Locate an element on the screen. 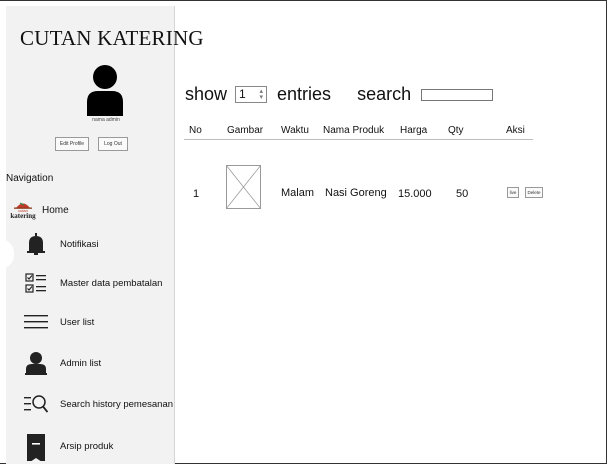 The height and width of the screenshot is (464, 607). cell-qty: 50 is located at coordinates (462, 194).